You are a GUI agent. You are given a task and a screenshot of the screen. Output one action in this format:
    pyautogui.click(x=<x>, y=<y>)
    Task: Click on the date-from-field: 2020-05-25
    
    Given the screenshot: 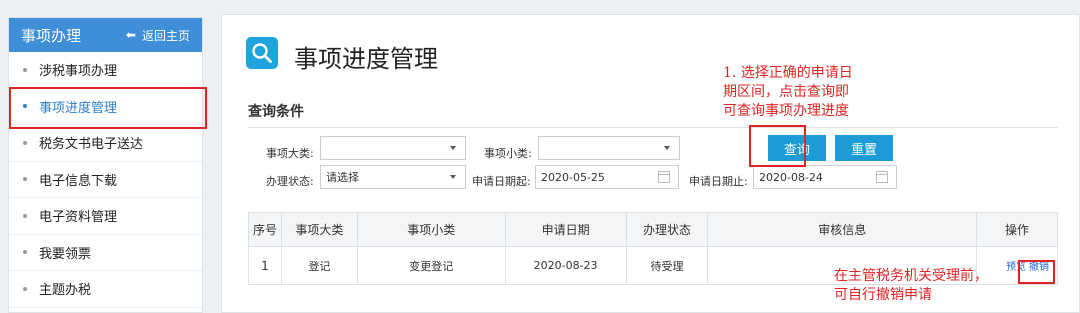 What is the action you would take?
    pyautogui.click(x=607, y=177)
    